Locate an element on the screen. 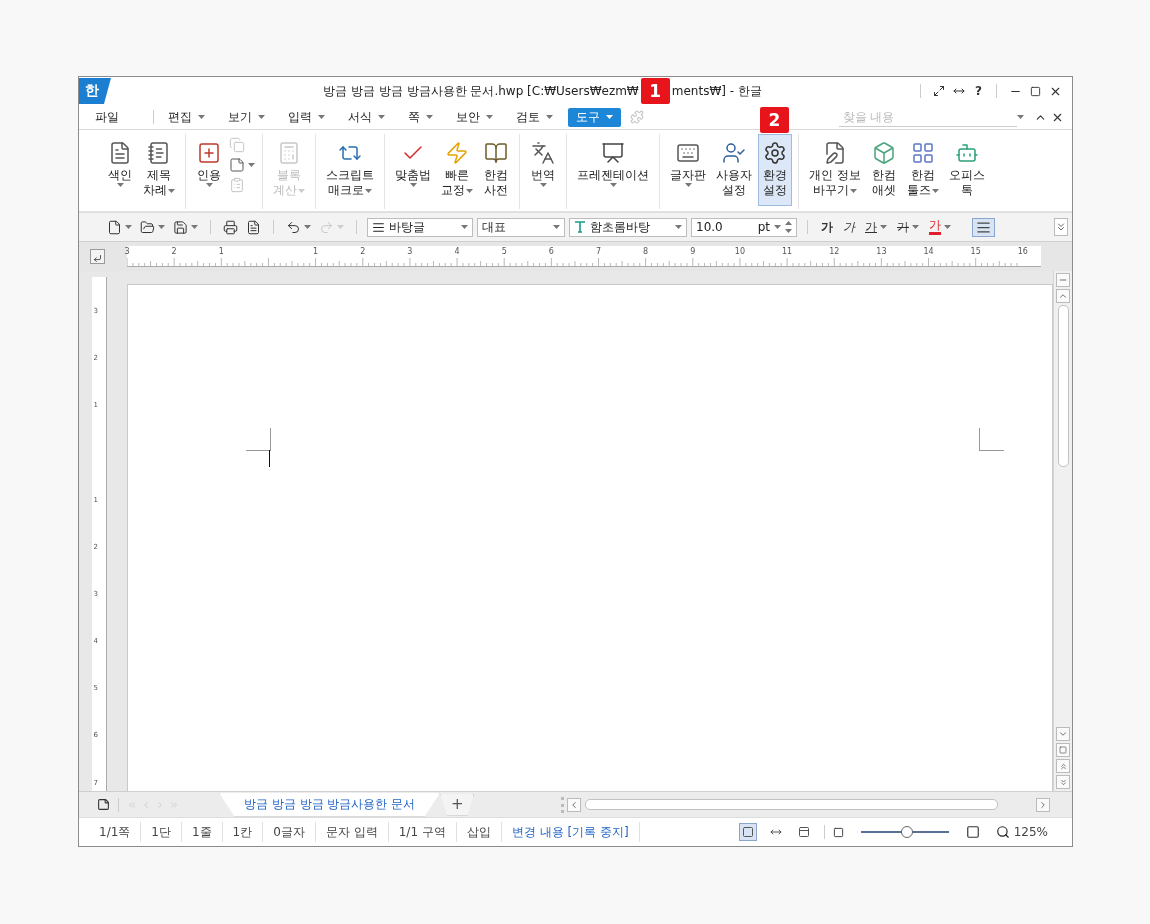 The height and width of the screenshot is (924, 1150). menu-tab: 검토 is located at coordinates (534, 117).